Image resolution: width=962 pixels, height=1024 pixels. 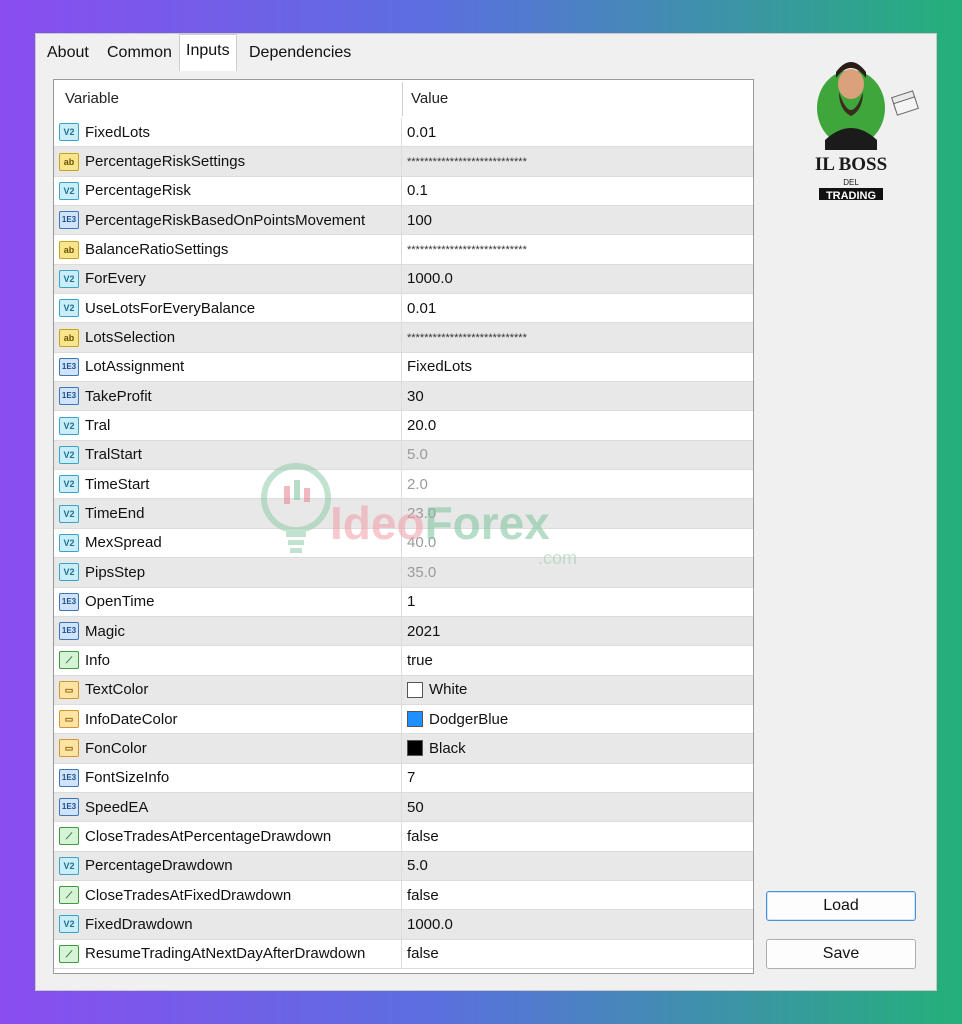 I want to click on variable-cell: V2 ForEvery, so click(x=228, y=279).